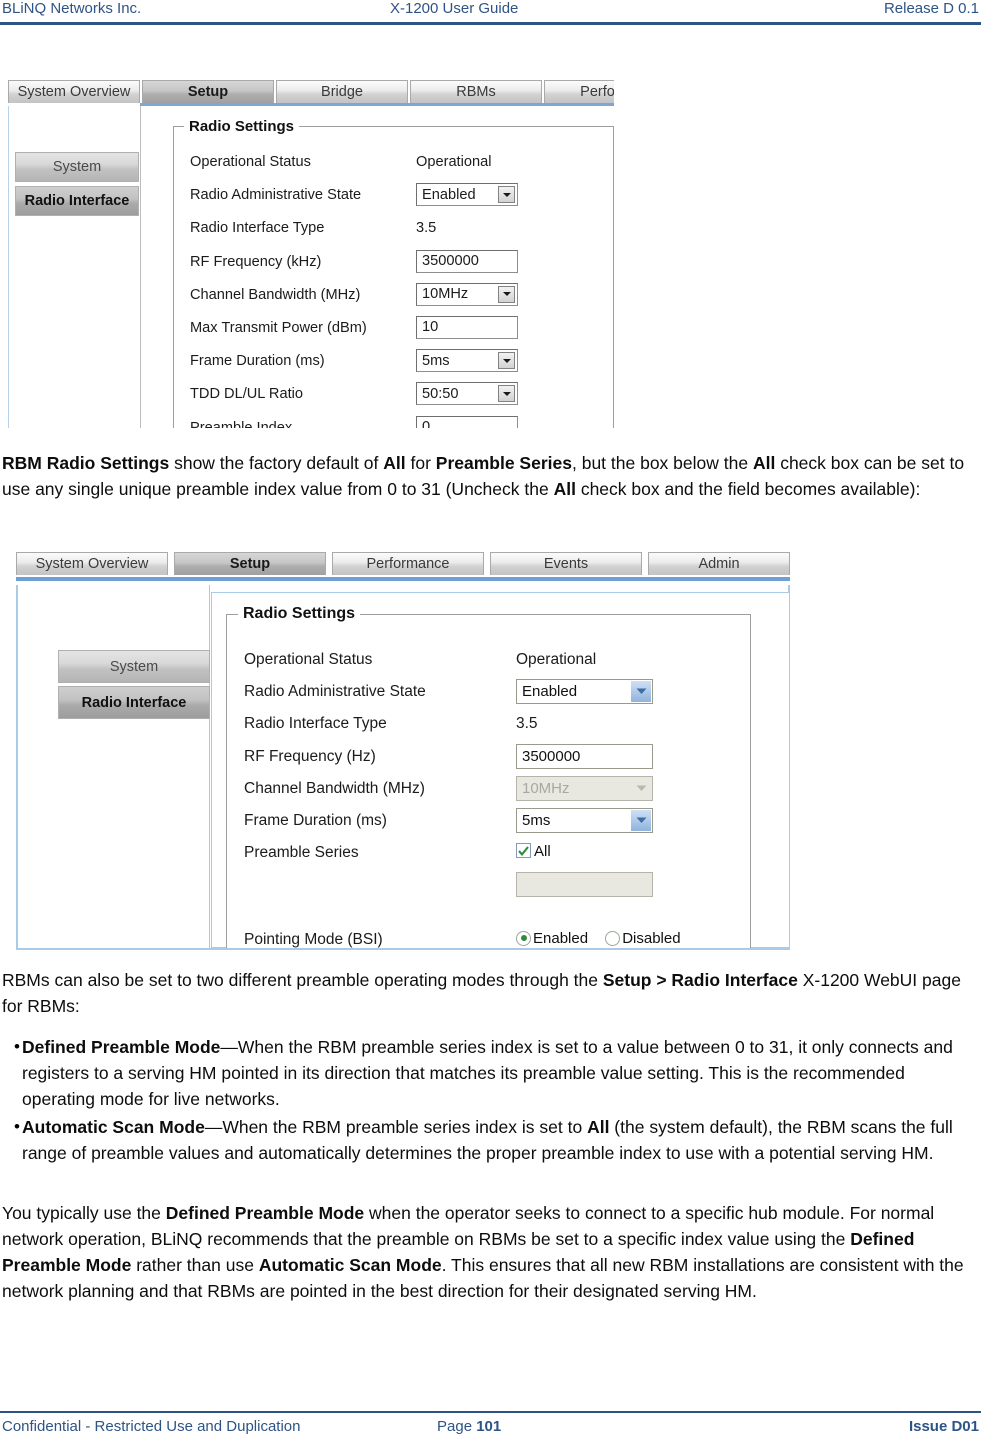 This screenshot has width=981, height=1443. I want to click on hm-label-preamble-index: Preamble Index, so click(241, 423).